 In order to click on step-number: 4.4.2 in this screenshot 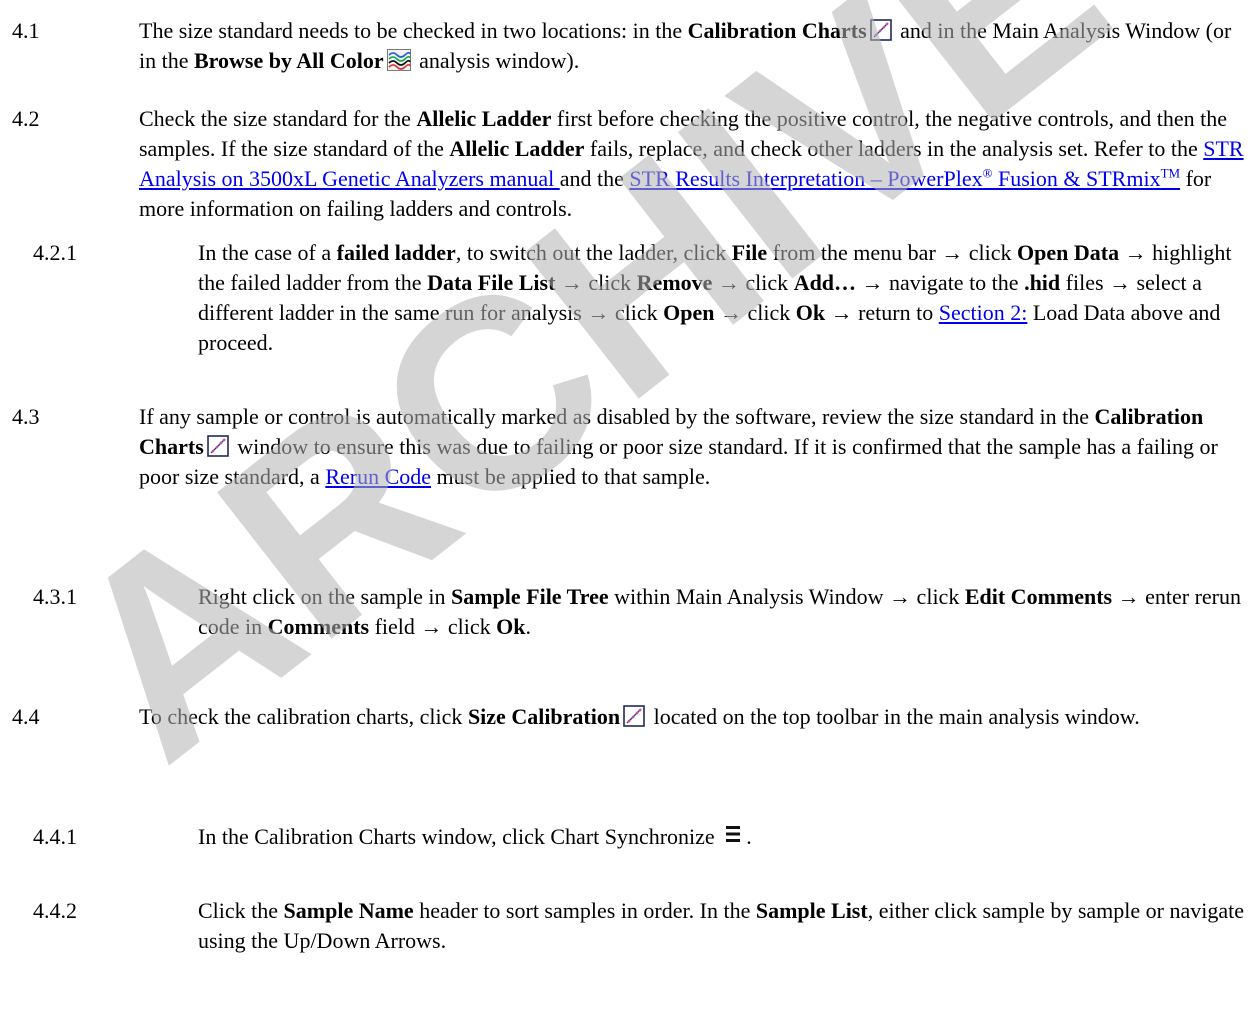, I will do `click(55, 910)`.